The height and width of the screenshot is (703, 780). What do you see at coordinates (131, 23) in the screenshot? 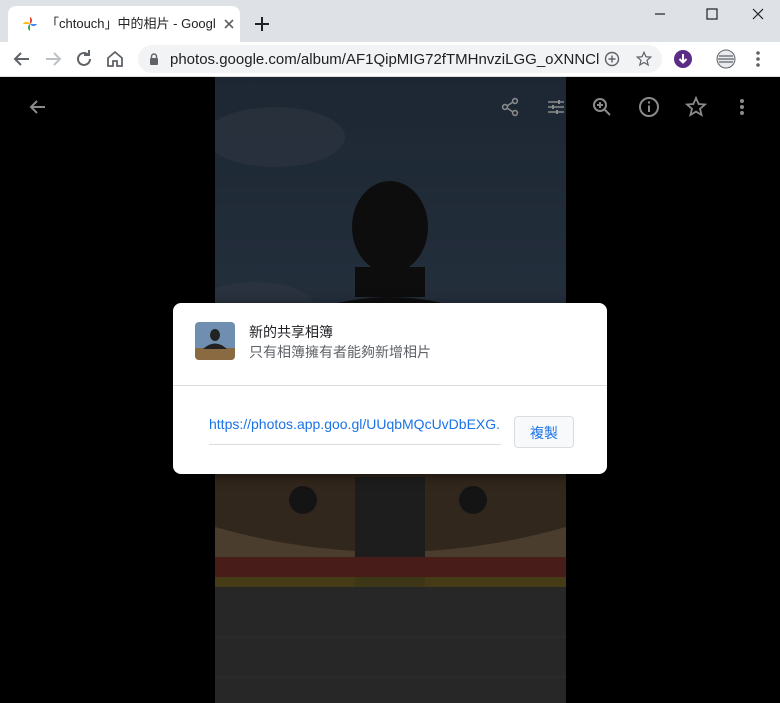
I see `tab-title: 「chtouch」中的相片 - Google` at bounding box center [131, 23].